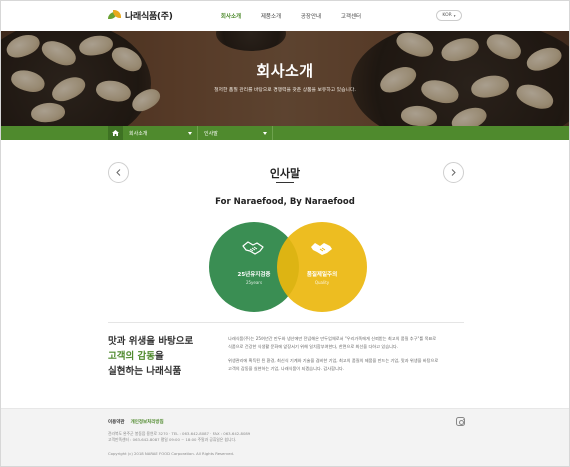 The width and height of the screenshot is (570, 467). I want to click on chevron-right-icon, so click(453, 172).